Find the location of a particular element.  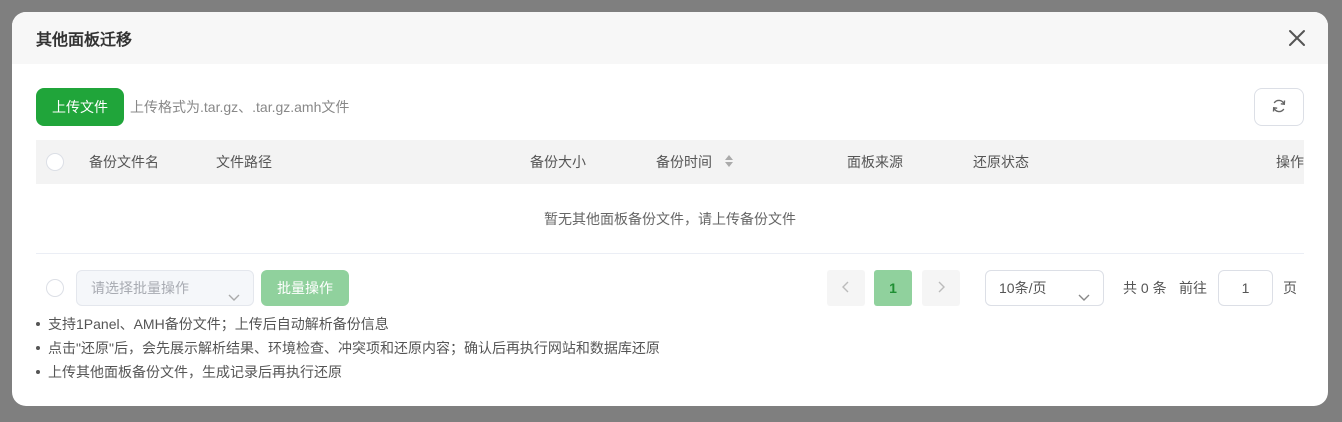

chevron-right-icon is located at coordinates (941, 288).